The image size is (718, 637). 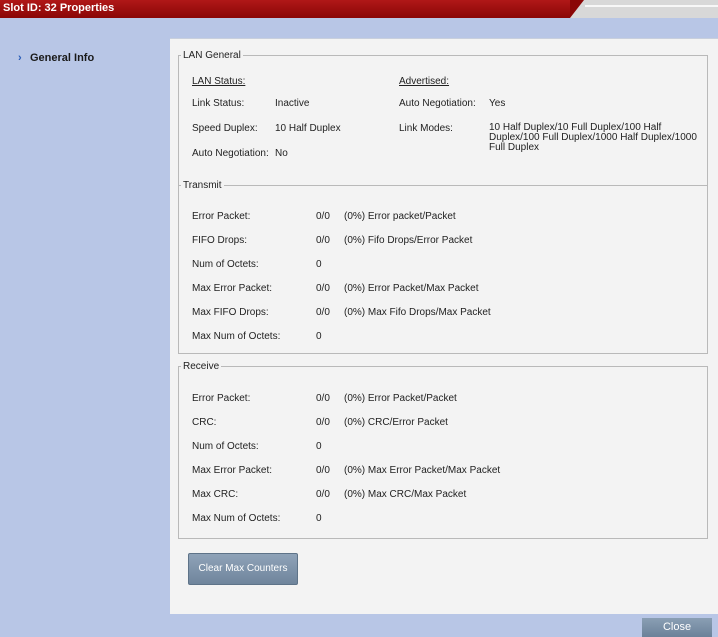 What do you see at coordinates (424, 81) in the screenshot?
I see `advertised-header: Advertised:` at bounding box center [424, 81].